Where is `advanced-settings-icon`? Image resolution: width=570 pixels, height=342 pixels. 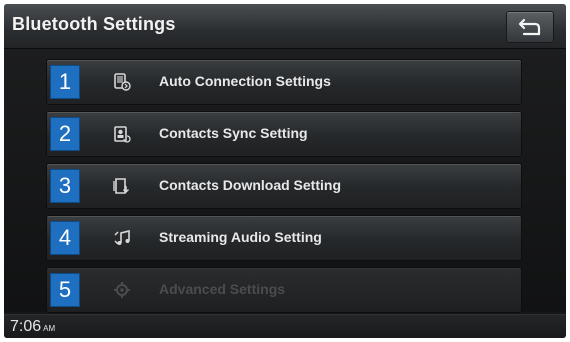 advanced-settings-icon is located at coordinates (122, 290).